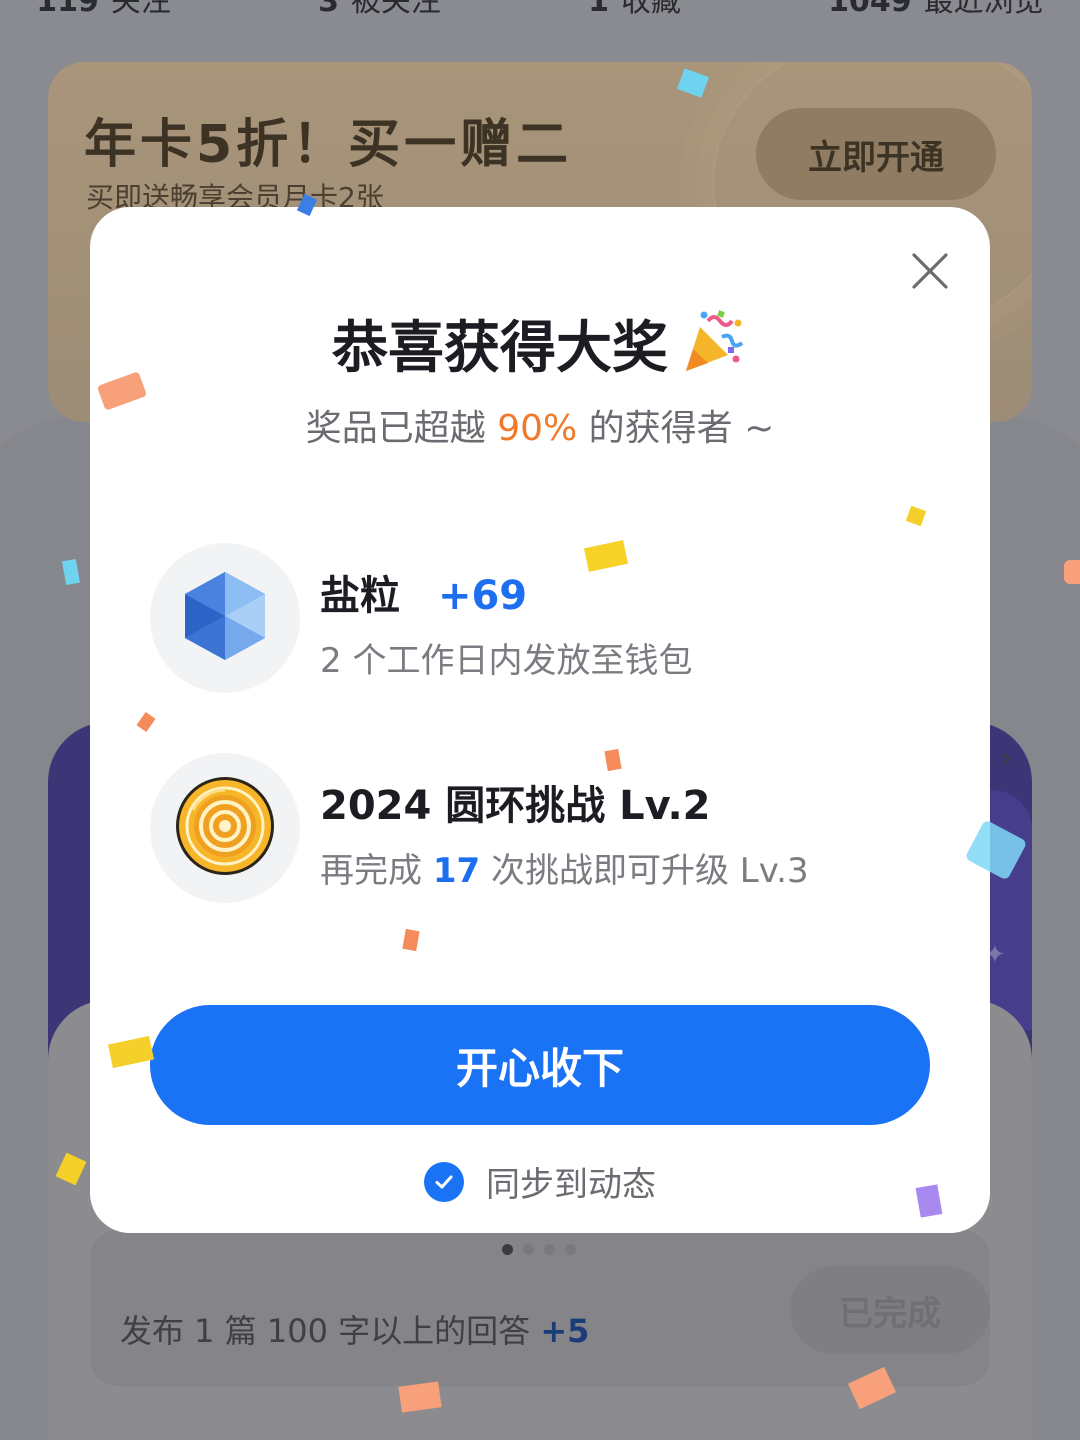  What do you see at coordinates (444, 1181) in the screenshot?
I see `checkmark-icon` at bounding box center [444, 1181].